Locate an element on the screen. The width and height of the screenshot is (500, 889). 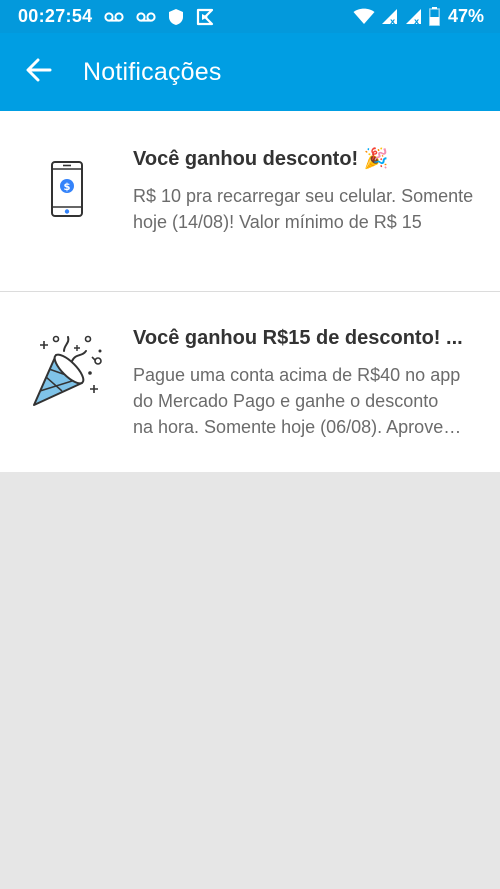
party-emoji-icon: 🎉 is located at coordinates (376, 159).